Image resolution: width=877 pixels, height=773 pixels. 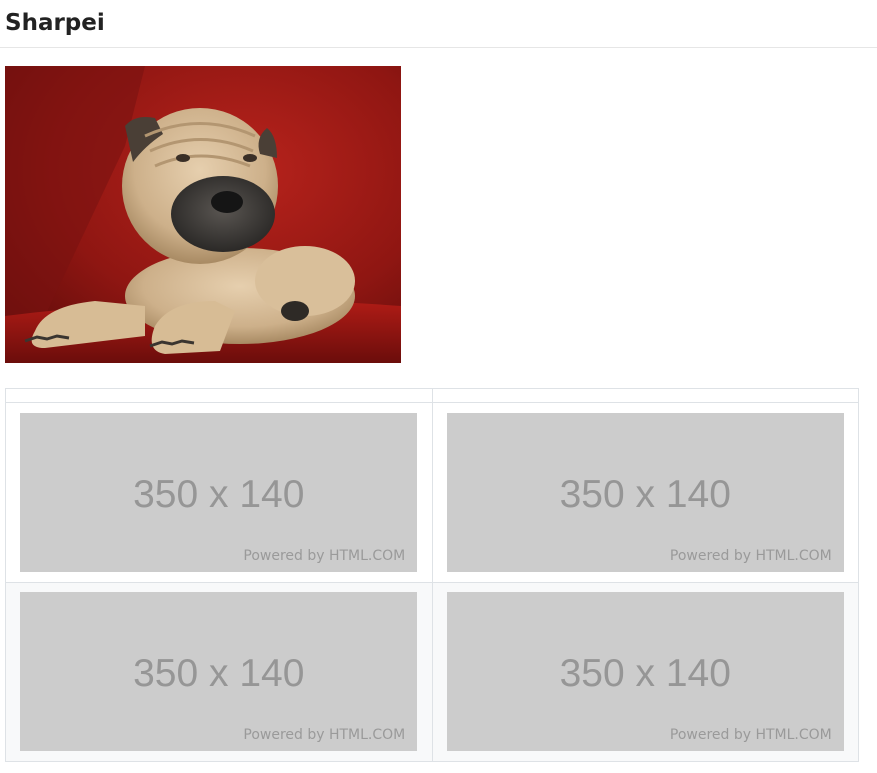 What do you see at coordinates (438, 47) in the screenshot?
I see `title-divider` at bounding box center [438, 47].